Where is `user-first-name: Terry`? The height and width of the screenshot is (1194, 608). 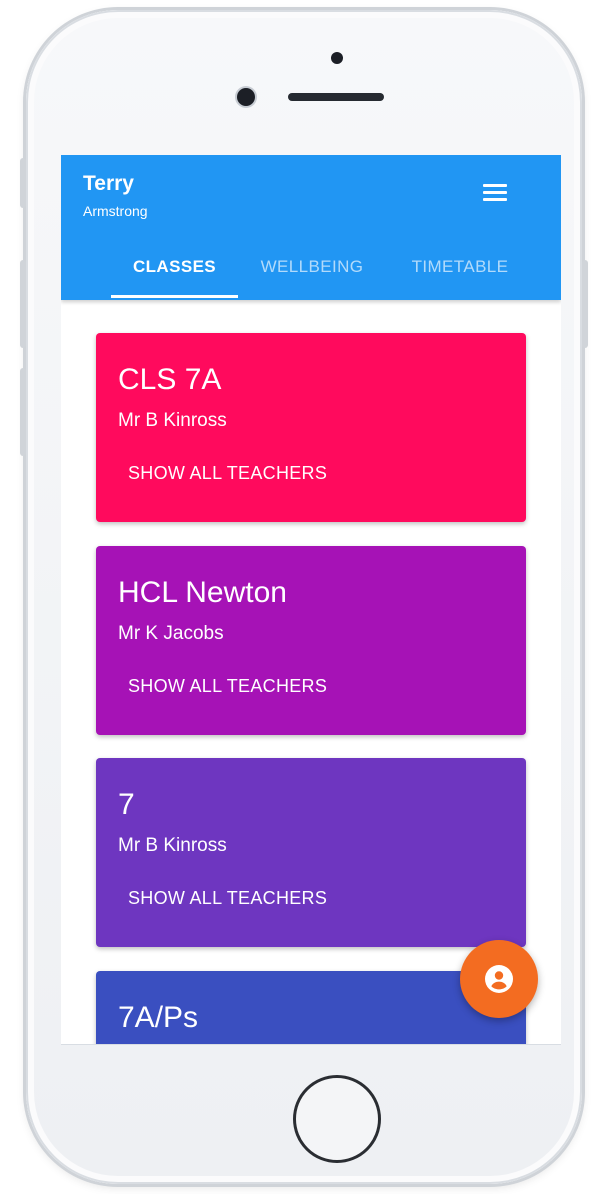 user-first-name: Terry is located at coordinates (108, 183).